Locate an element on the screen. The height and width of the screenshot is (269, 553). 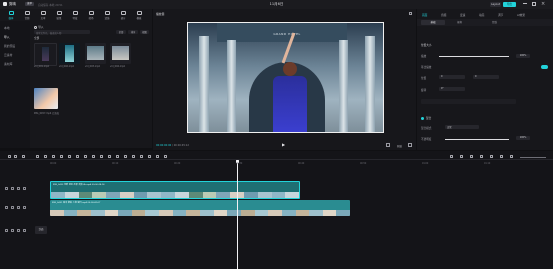
blend-checkbox is located at coordinates (422, 118).